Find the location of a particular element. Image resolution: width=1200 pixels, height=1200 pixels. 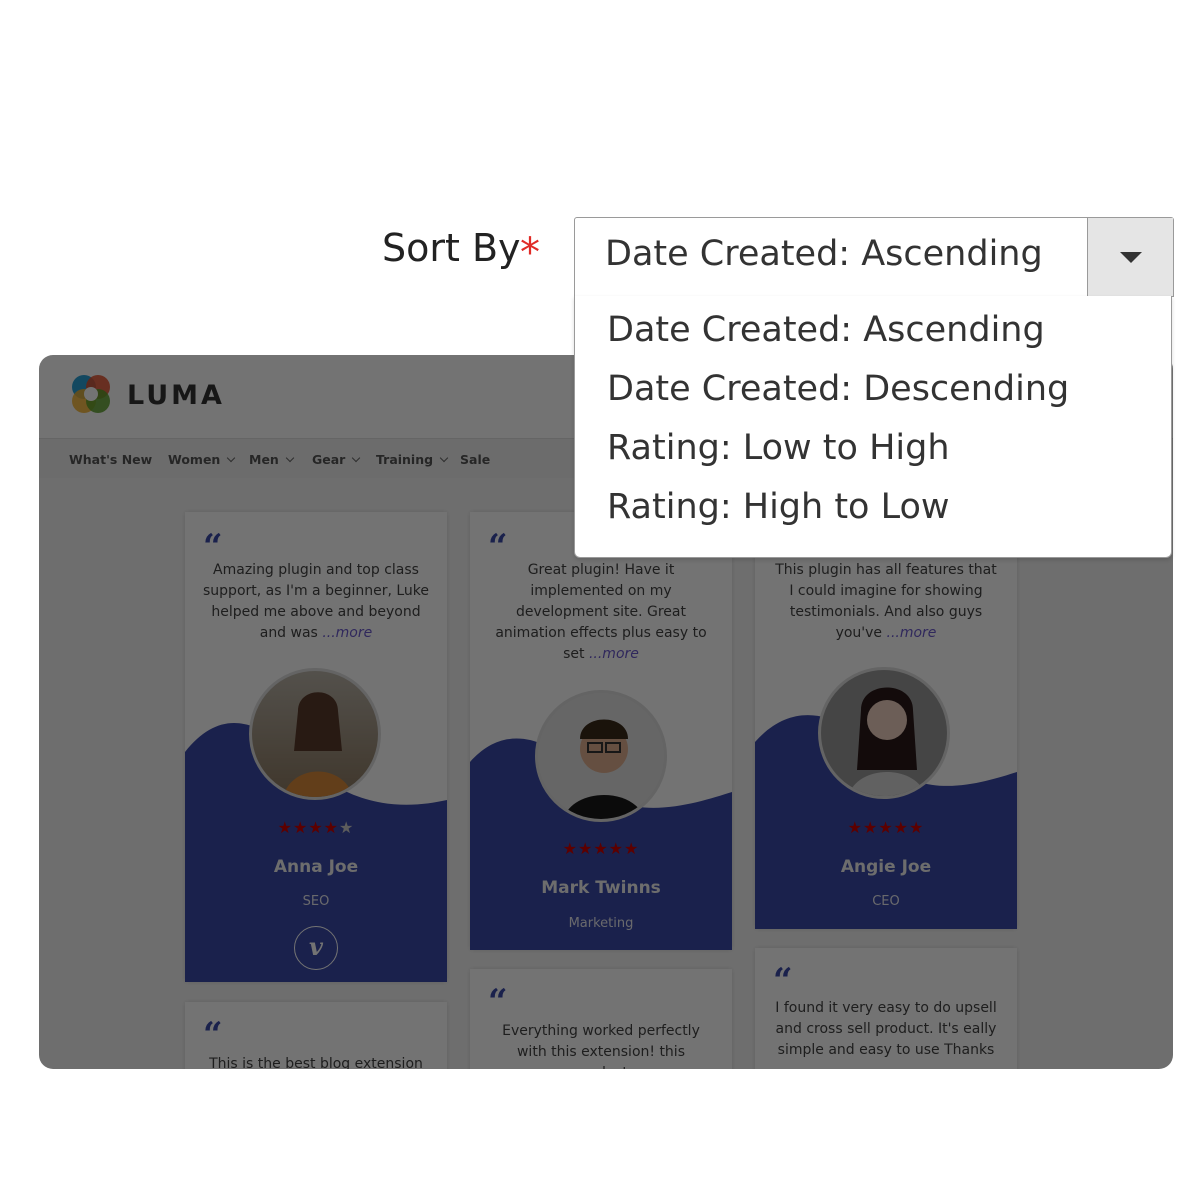

author-name: Anna Joe is located at coordinates (316, 867).